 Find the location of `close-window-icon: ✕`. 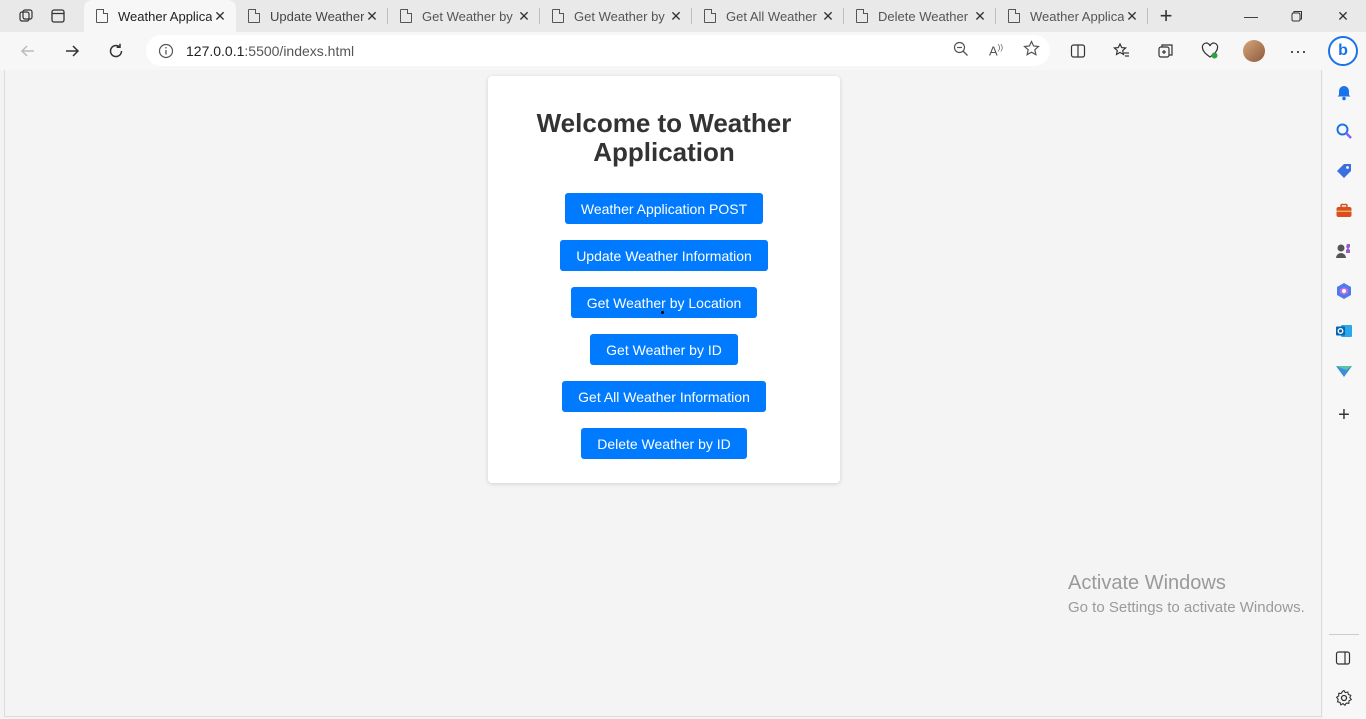

close-window-icon: ✕ is located at coordinates (1343, 16).